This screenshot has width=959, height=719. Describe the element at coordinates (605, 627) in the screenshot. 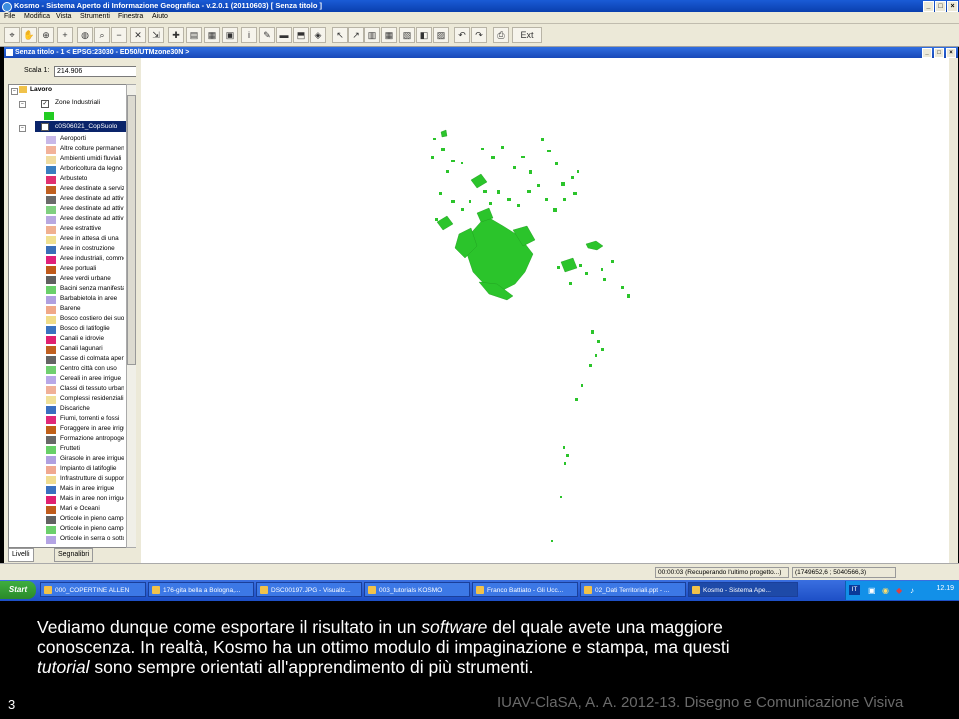

I see `caption-line1-b: del quale avete una maggiore` at that location.